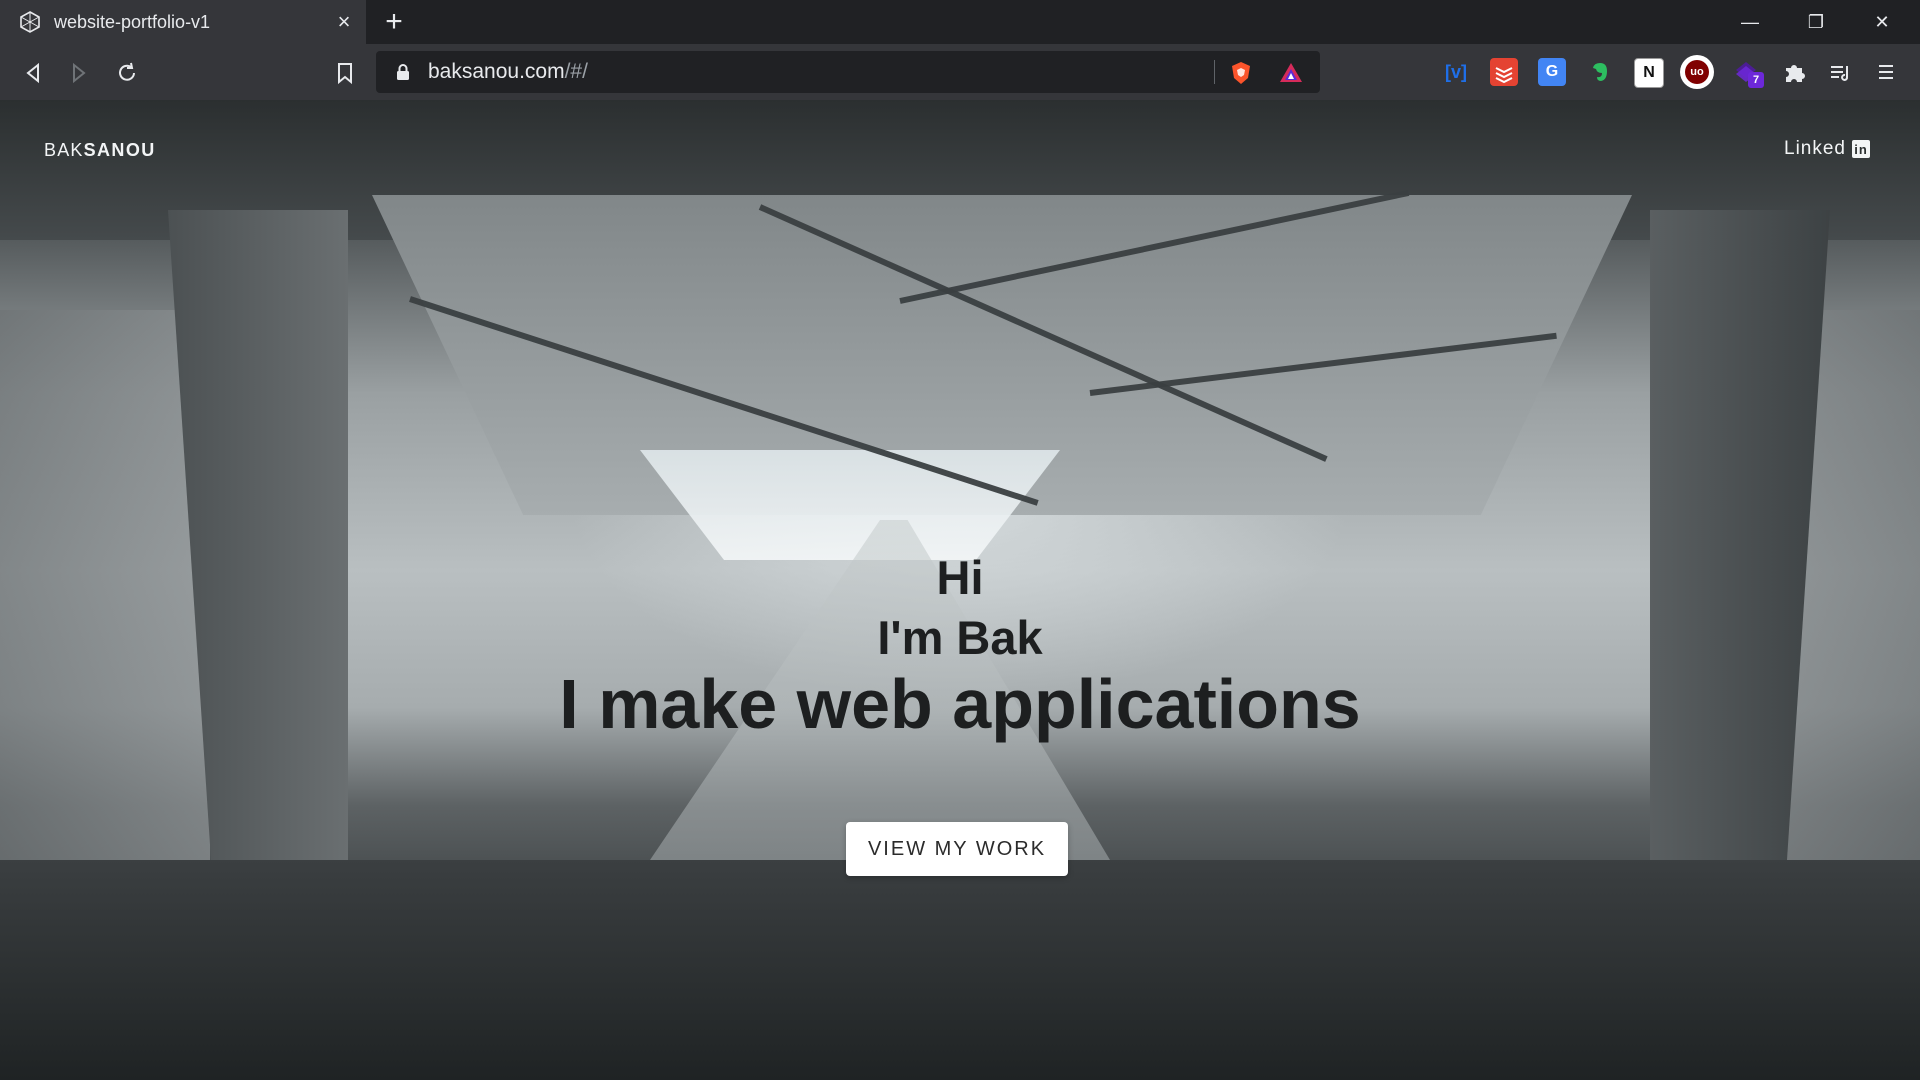 The width and height of the screenshot is (1920, 1080). Describe the element at coordinates (960, 704) in the screenshot. I see `hero-tagline: I make web applications` at that location.